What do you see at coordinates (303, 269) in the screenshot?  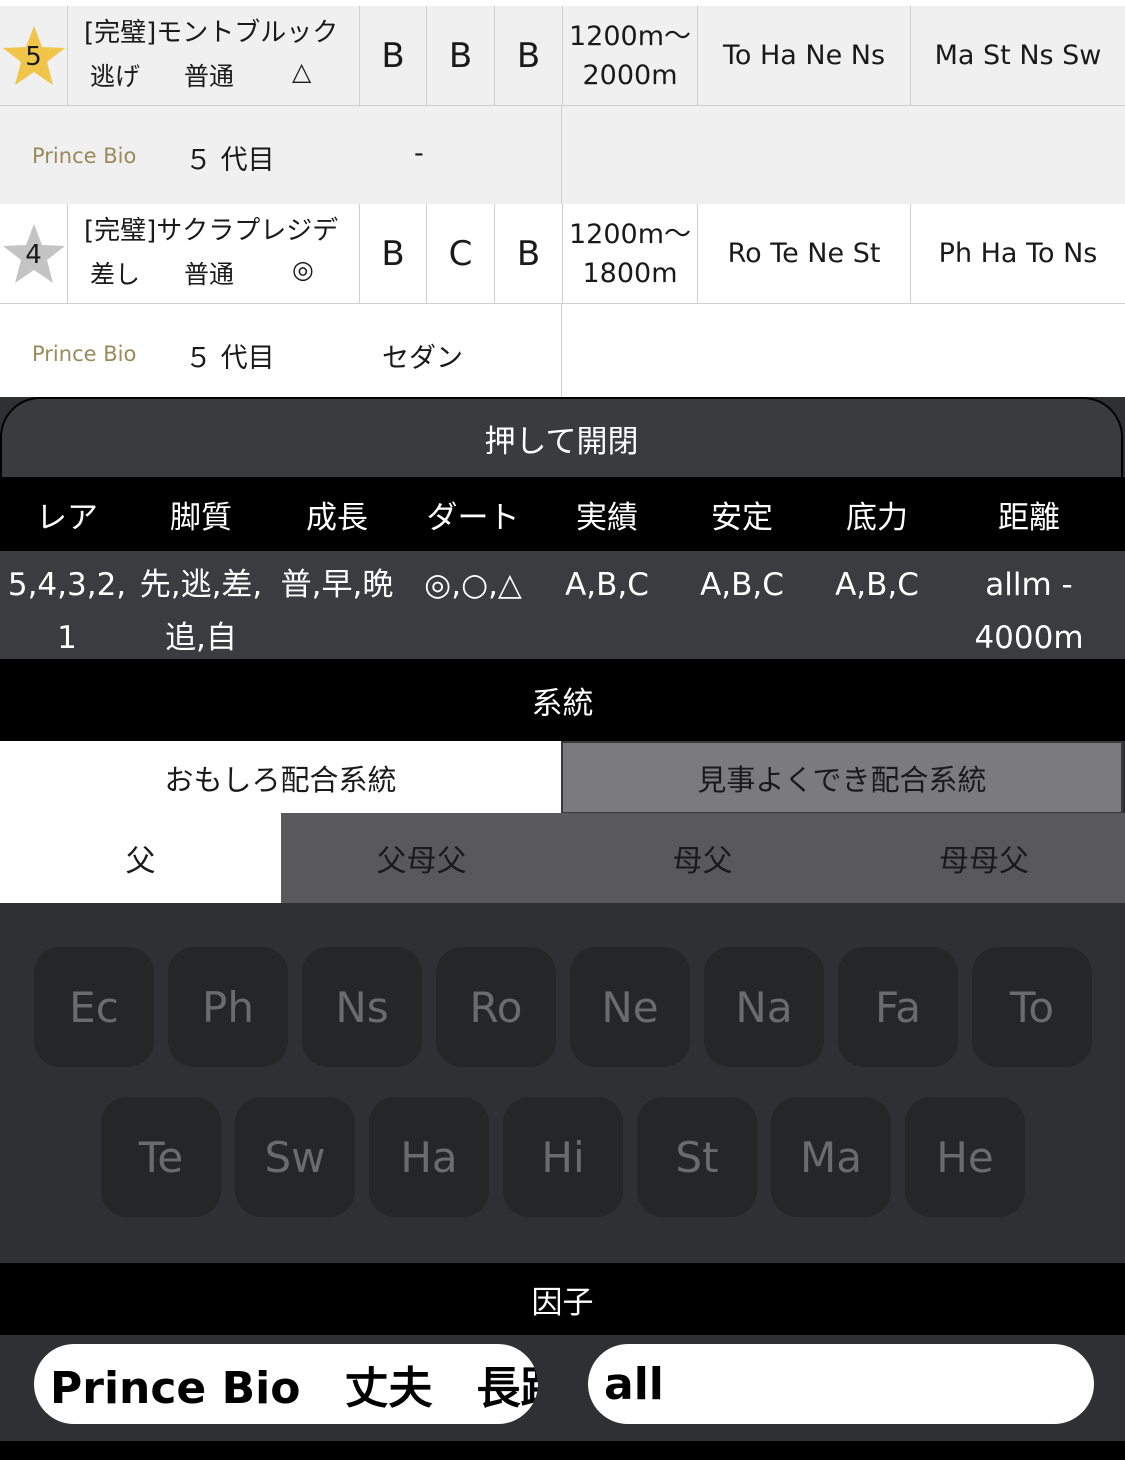 I see `dirt-aptitude: ◎` at bounding box center [303, 269].